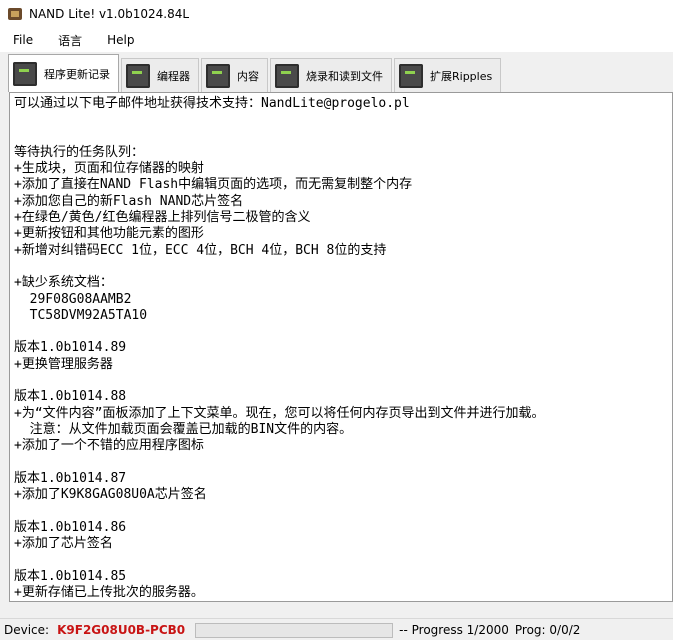  I want to click on log-line: +添加您自己的新Flash NAND芯片签名, so click(129, 201).